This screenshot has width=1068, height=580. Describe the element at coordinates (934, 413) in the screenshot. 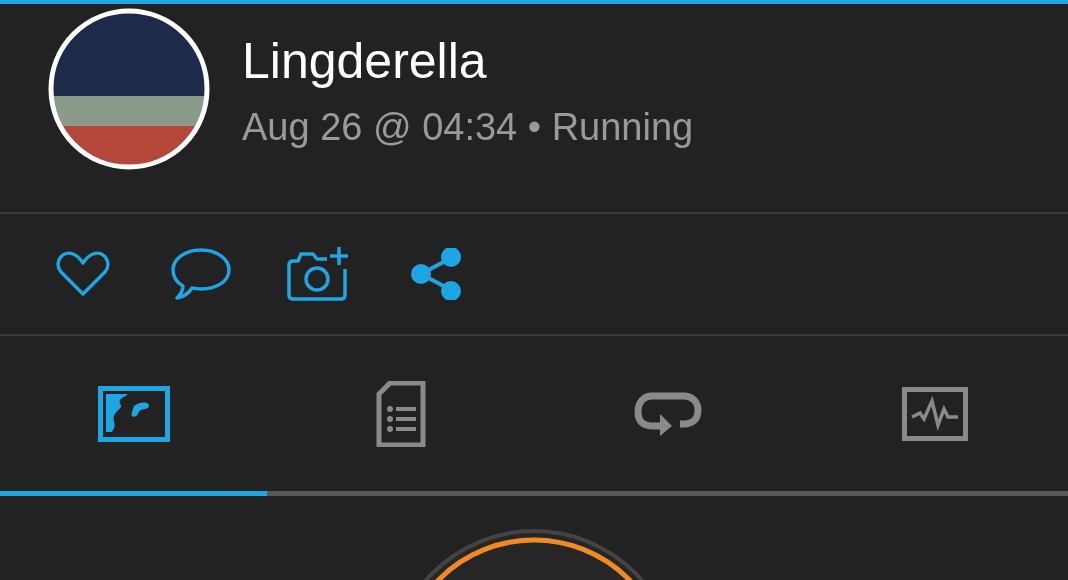

I see `pulse-chart-icon` at that location.